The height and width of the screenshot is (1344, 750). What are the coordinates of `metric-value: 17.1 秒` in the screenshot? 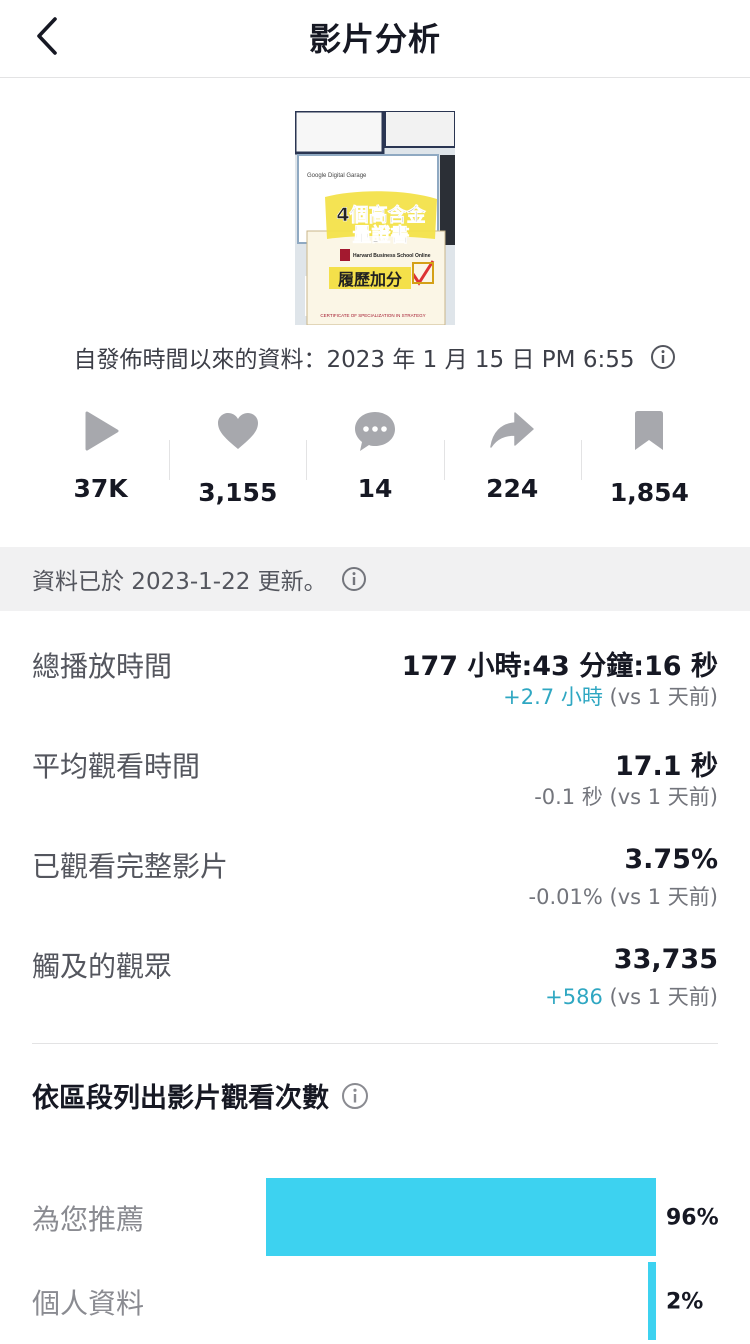 It's located at (666, 766).